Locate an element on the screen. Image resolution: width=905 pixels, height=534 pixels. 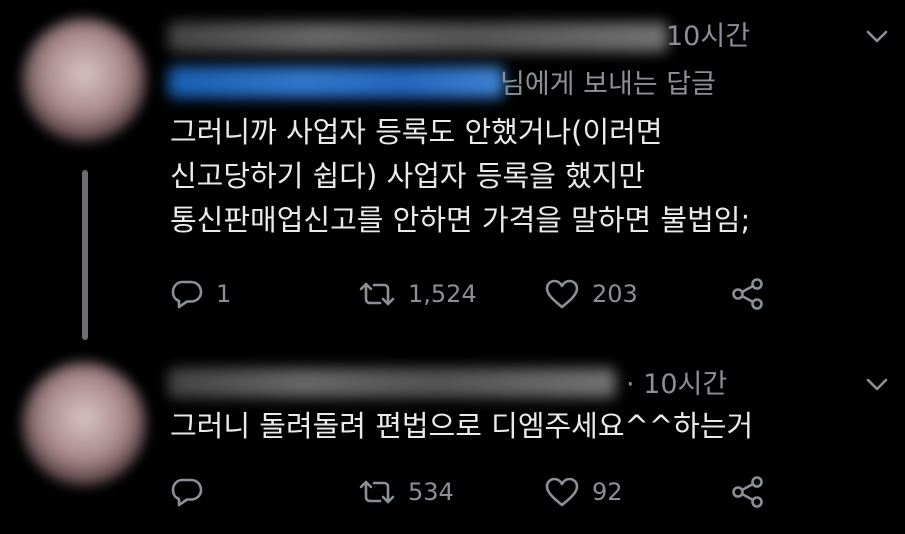
tweet-text-line: 그러니 돌려돌려 편법으로 디엠주세요^^하는거 is located at coordinates (462, 426).